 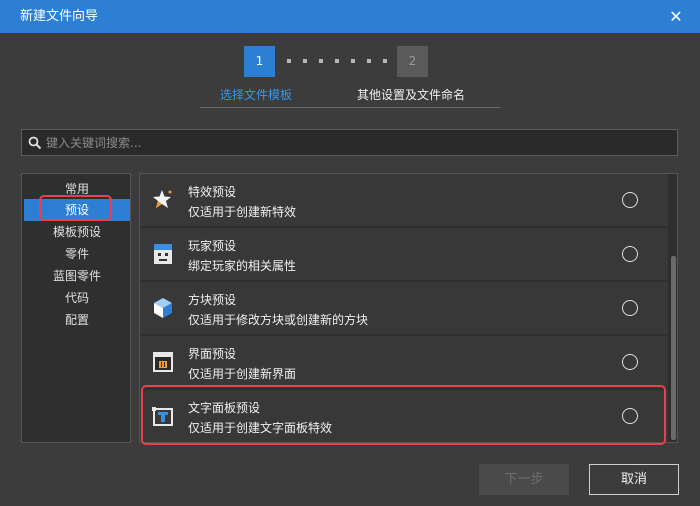 I want to click on list-item-ui-preset: 界面预设 仅适用于创建新界面, so click(x=404, y=362).